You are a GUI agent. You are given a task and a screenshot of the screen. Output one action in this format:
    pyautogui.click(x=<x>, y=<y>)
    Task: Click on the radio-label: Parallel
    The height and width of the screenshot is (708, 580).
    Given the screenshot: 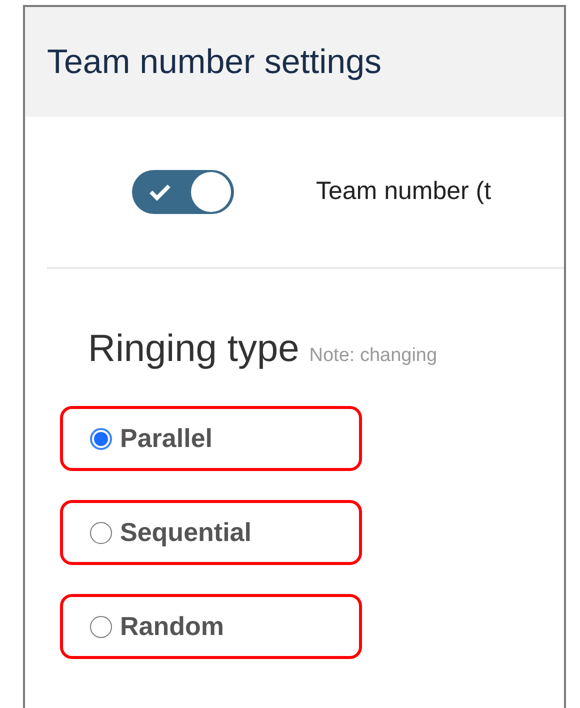 What is the action you would take?
    pyautogui.click(x=166, y=438)
    